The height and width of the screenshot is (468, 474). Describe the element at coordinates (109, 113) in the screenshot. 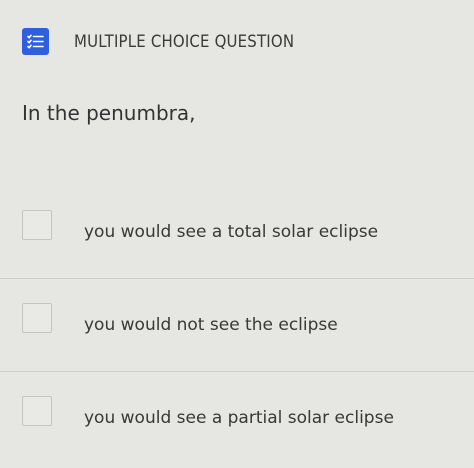

I see `question-text: In the penumbra,` at that location.